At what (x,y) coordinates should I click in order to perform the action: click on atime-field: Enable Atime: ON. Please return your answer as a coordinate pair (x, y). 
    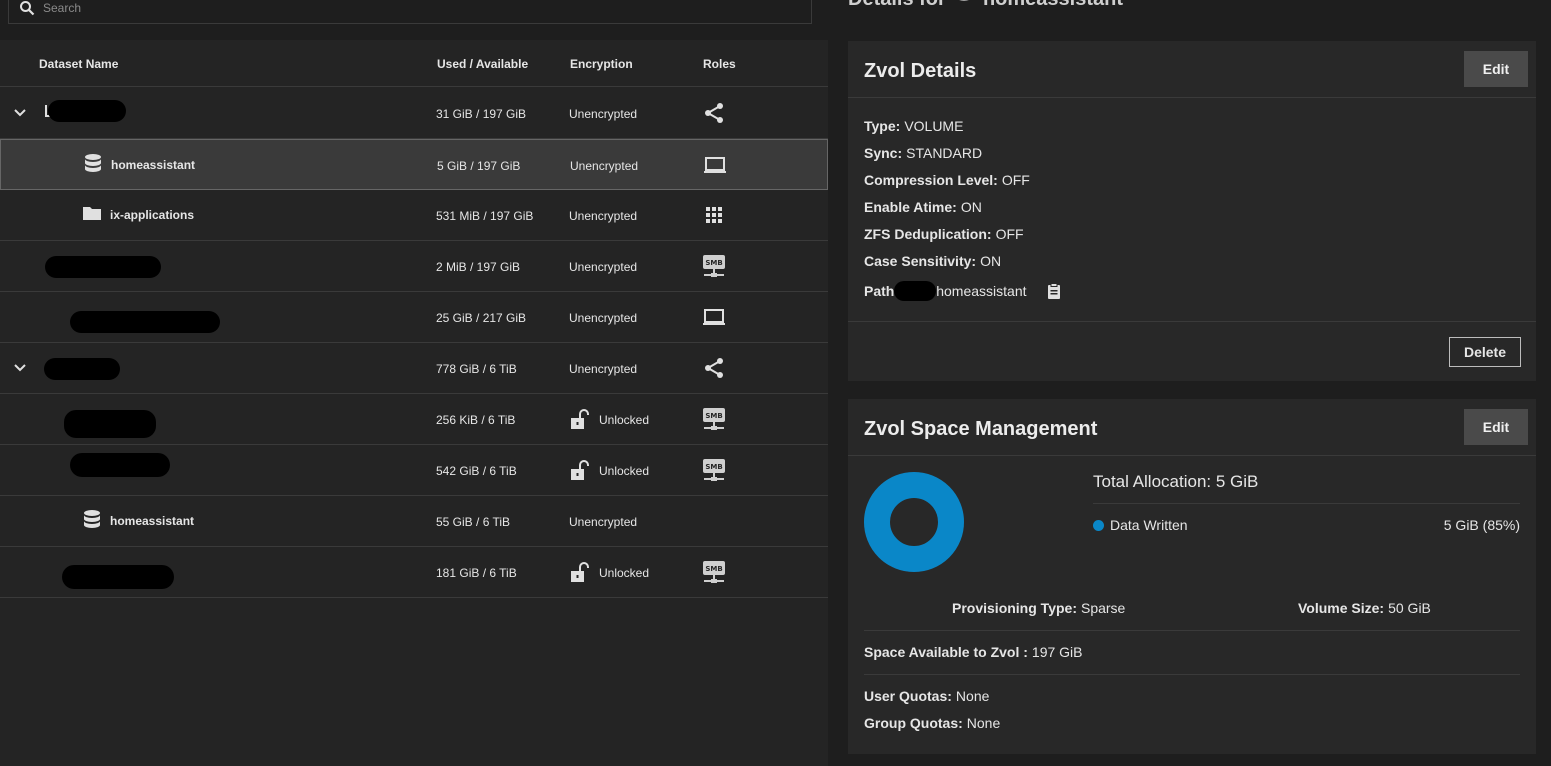
    Looking at the image, I should click on (923, 207).